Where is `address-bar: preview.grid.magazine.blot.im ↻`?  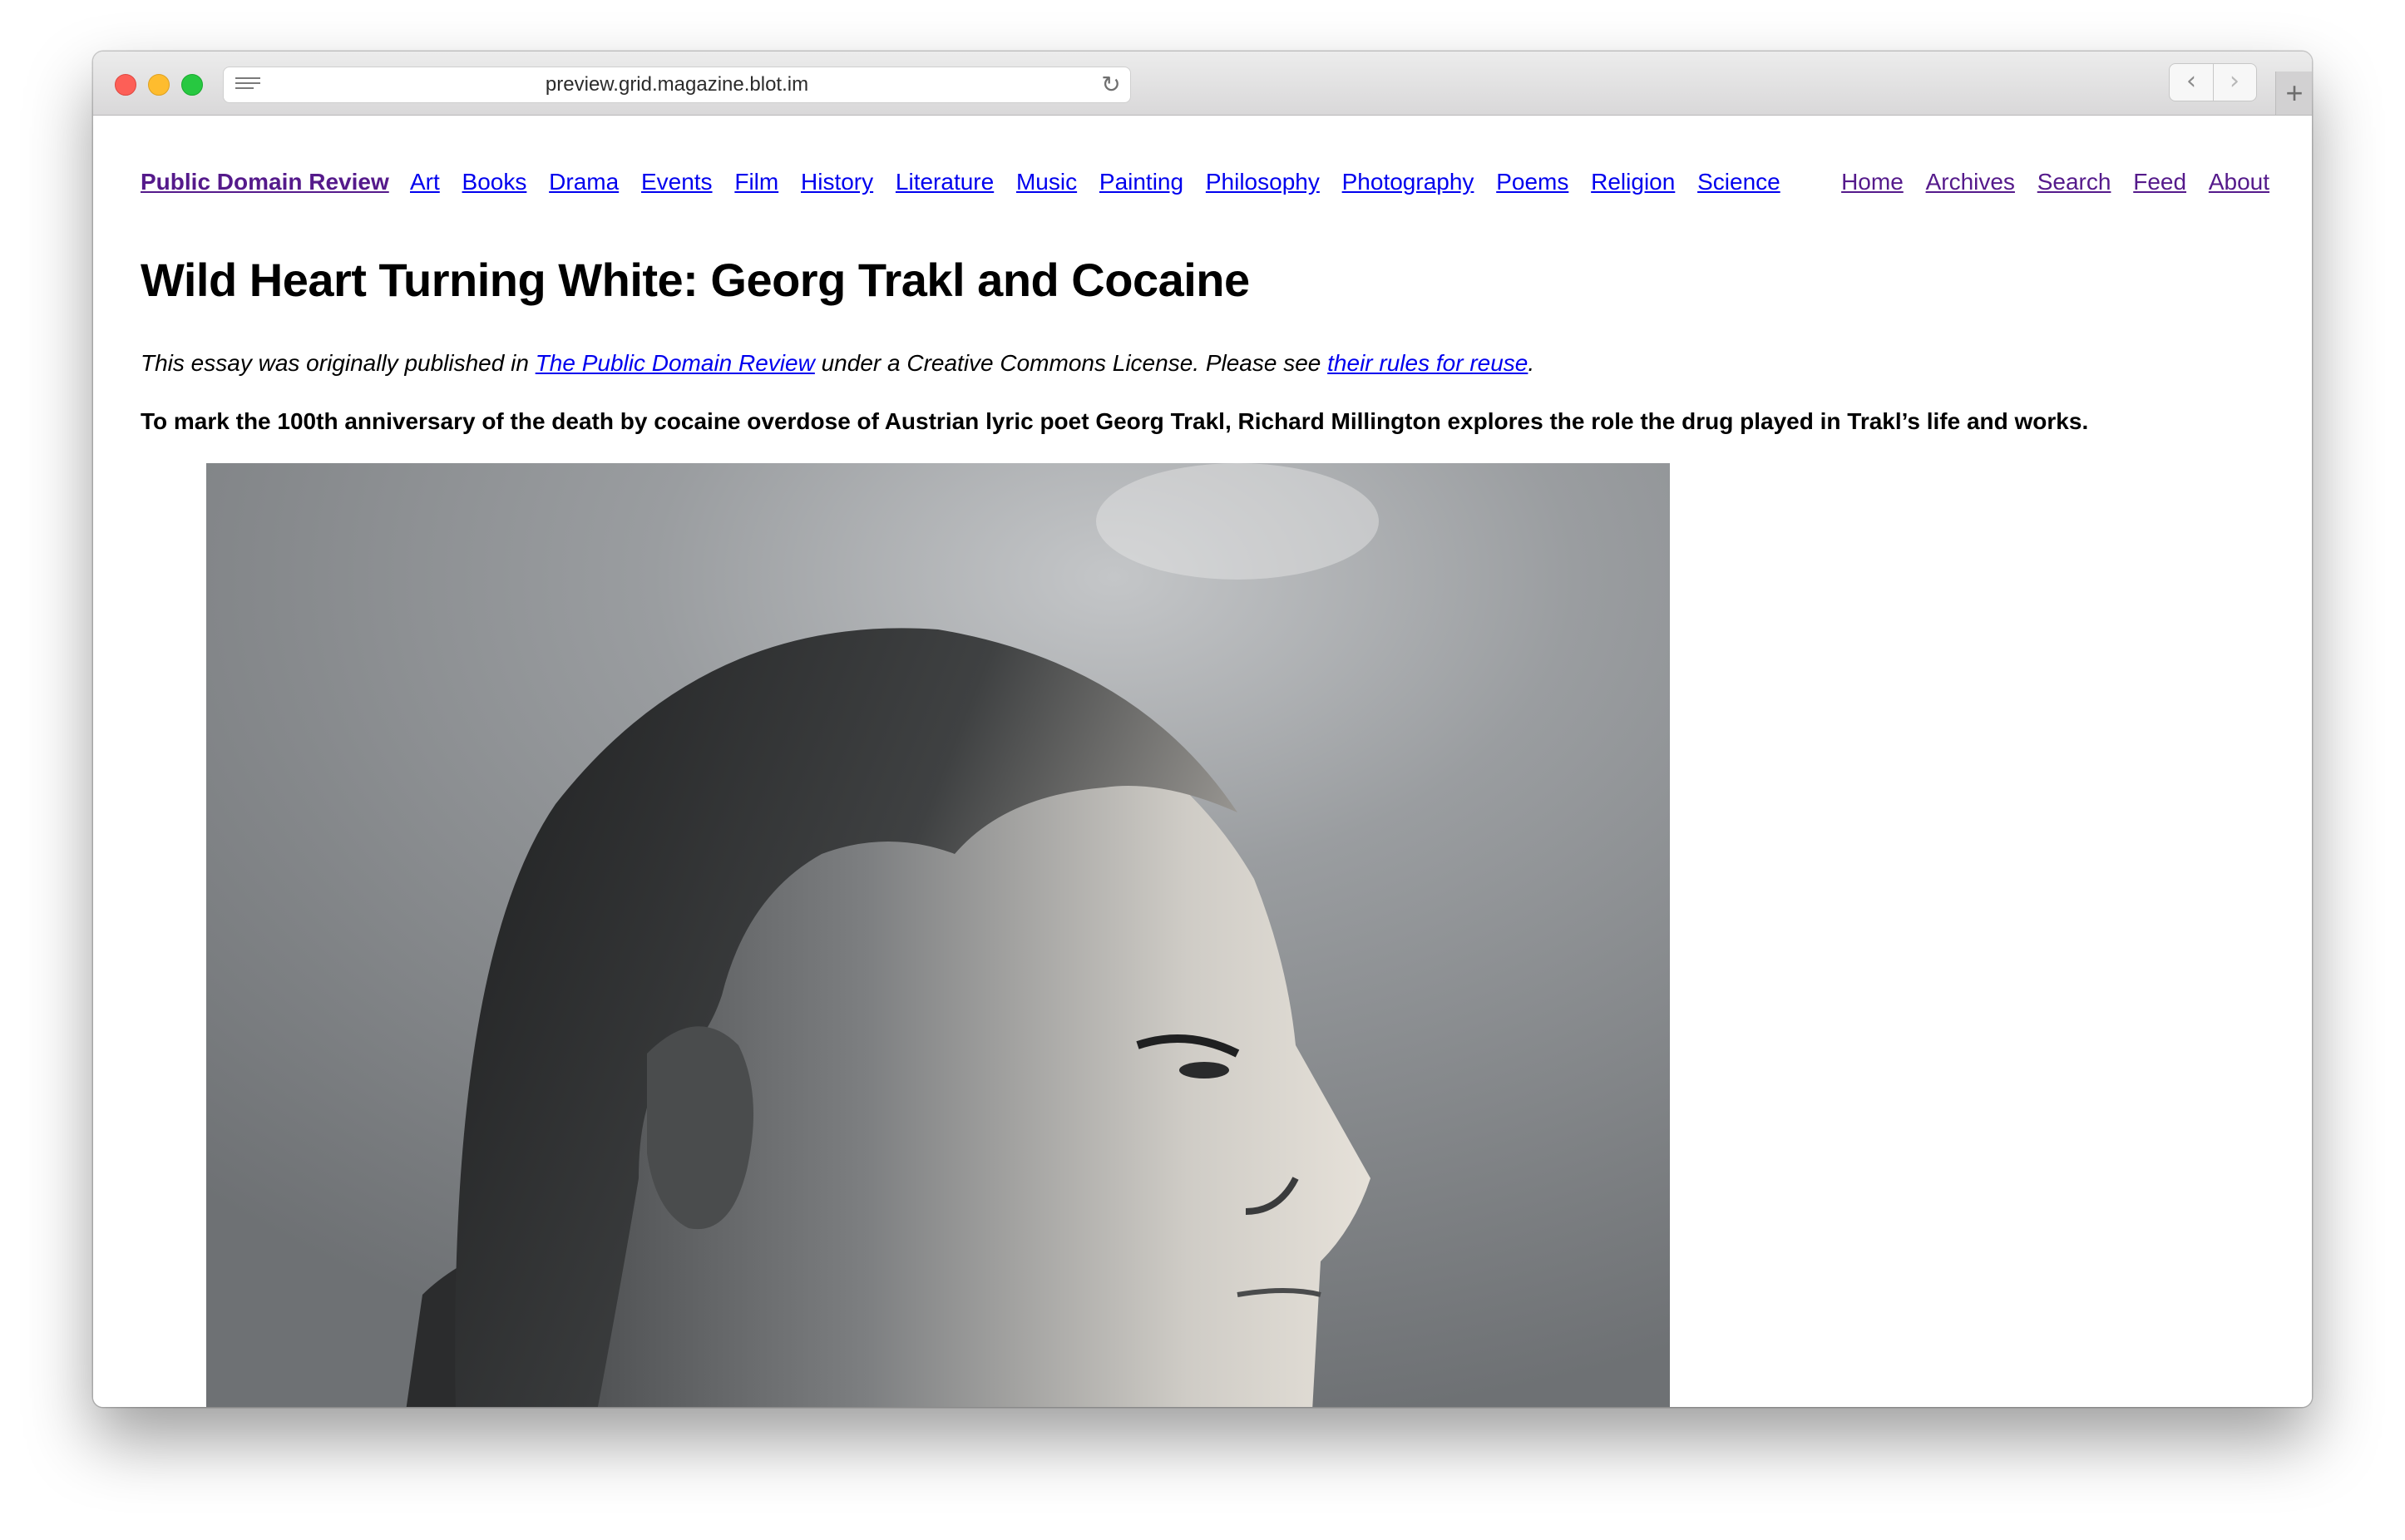
address-bar: preview.grid.magazine.blot.im ↻ is located at coordinates (677, 85).